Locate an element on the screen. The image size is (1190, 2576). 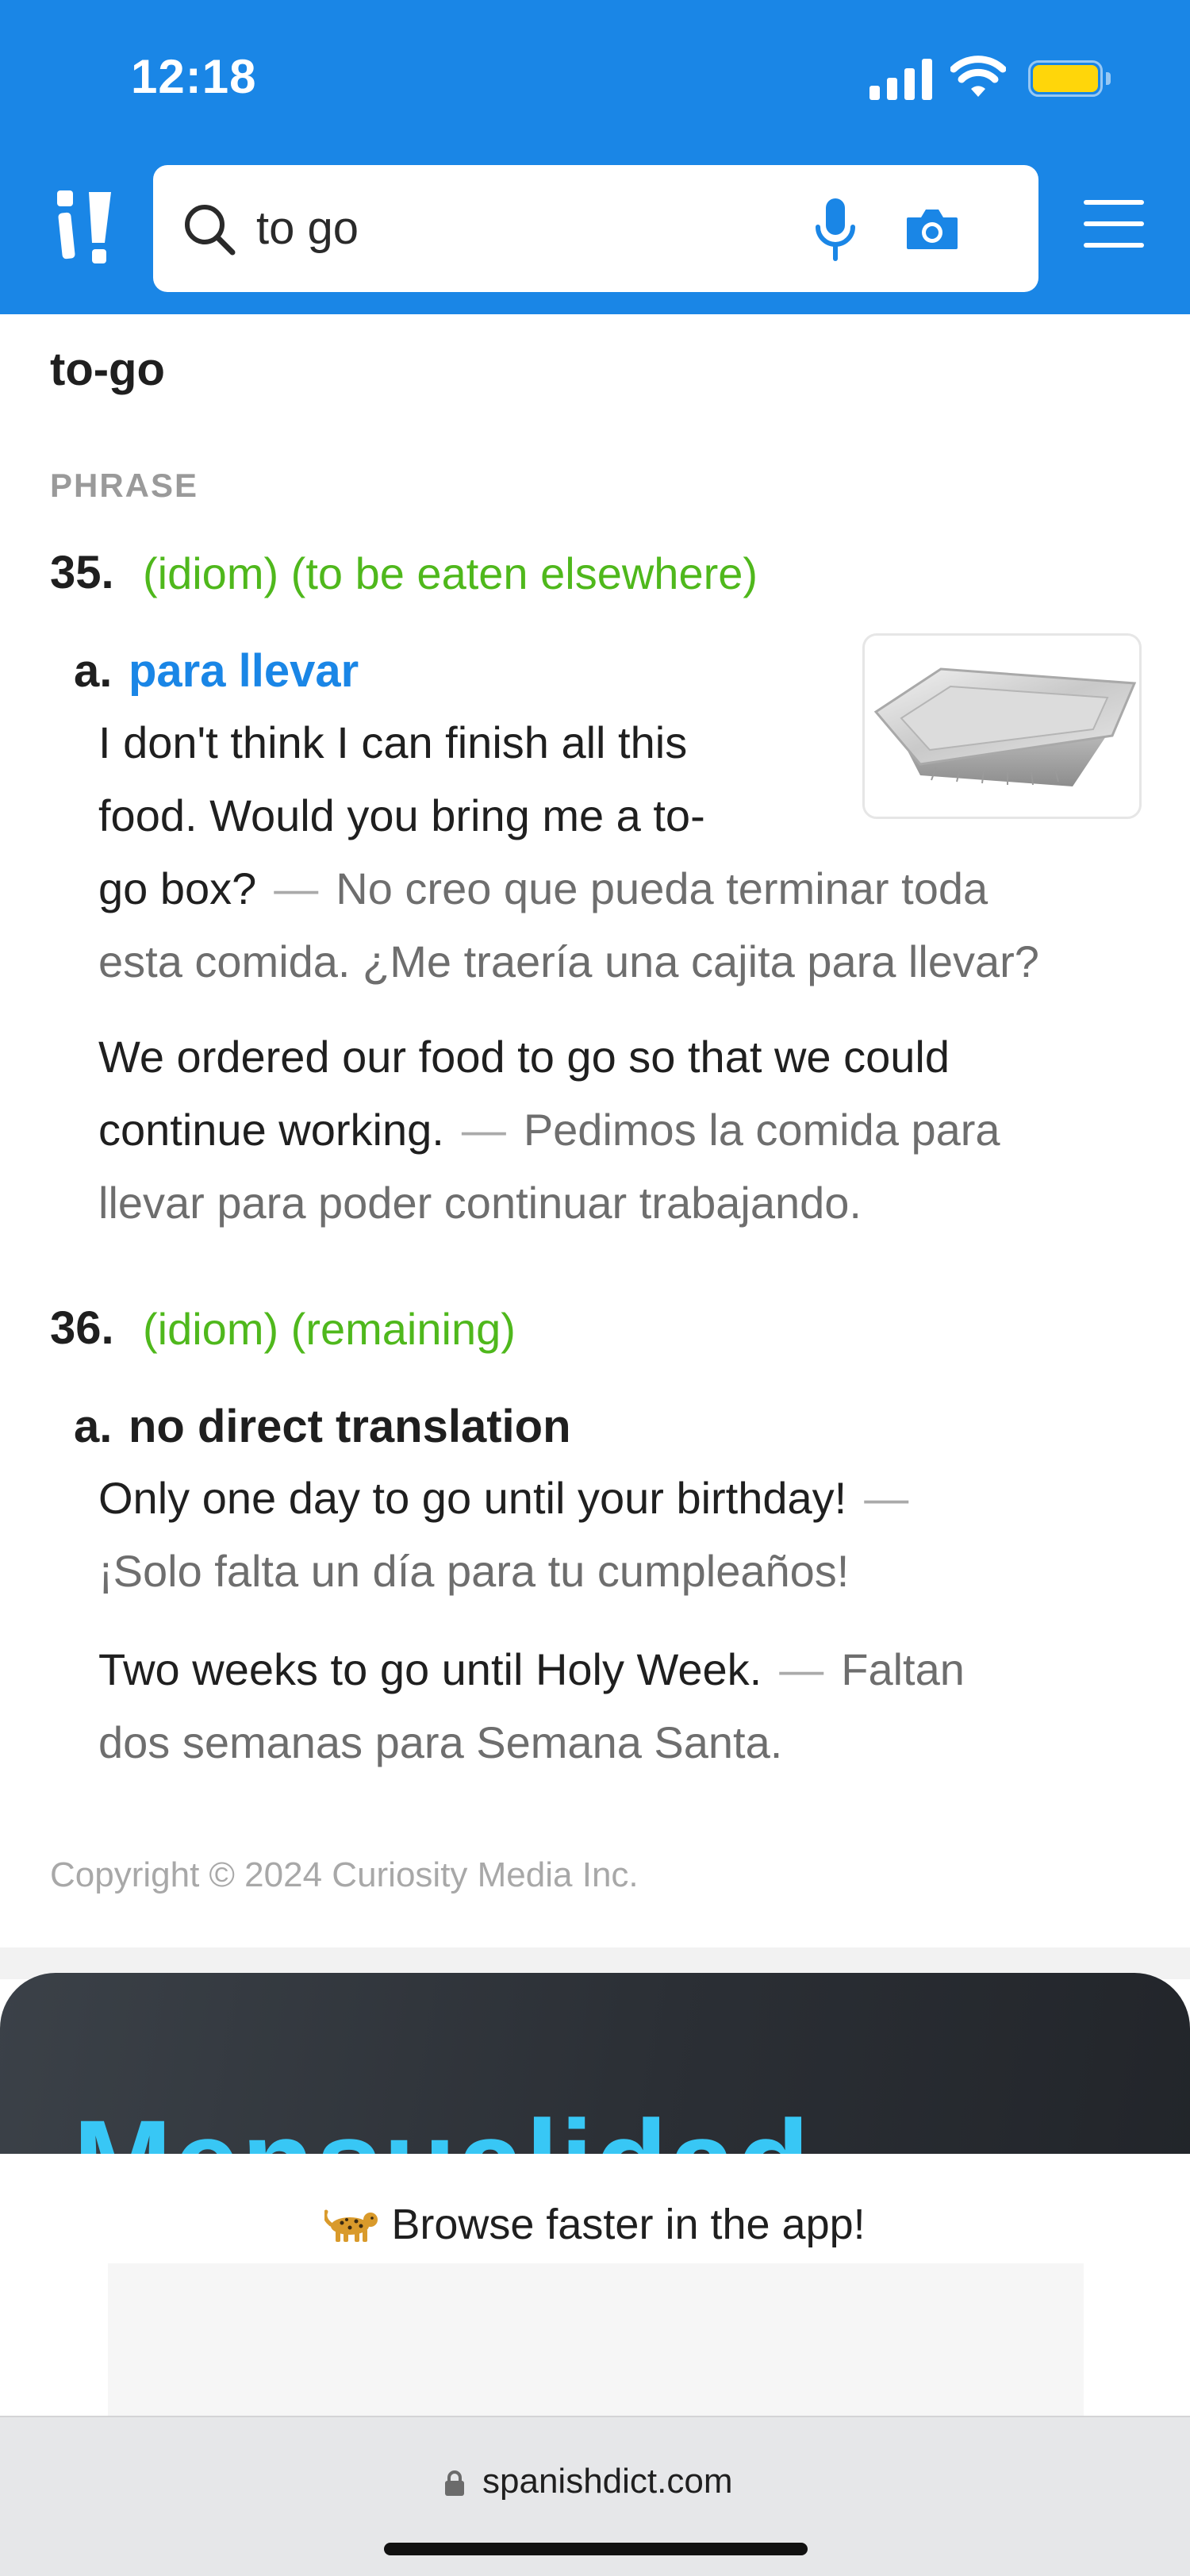
sense-number: 36. is located at coordinates (82, 1328).